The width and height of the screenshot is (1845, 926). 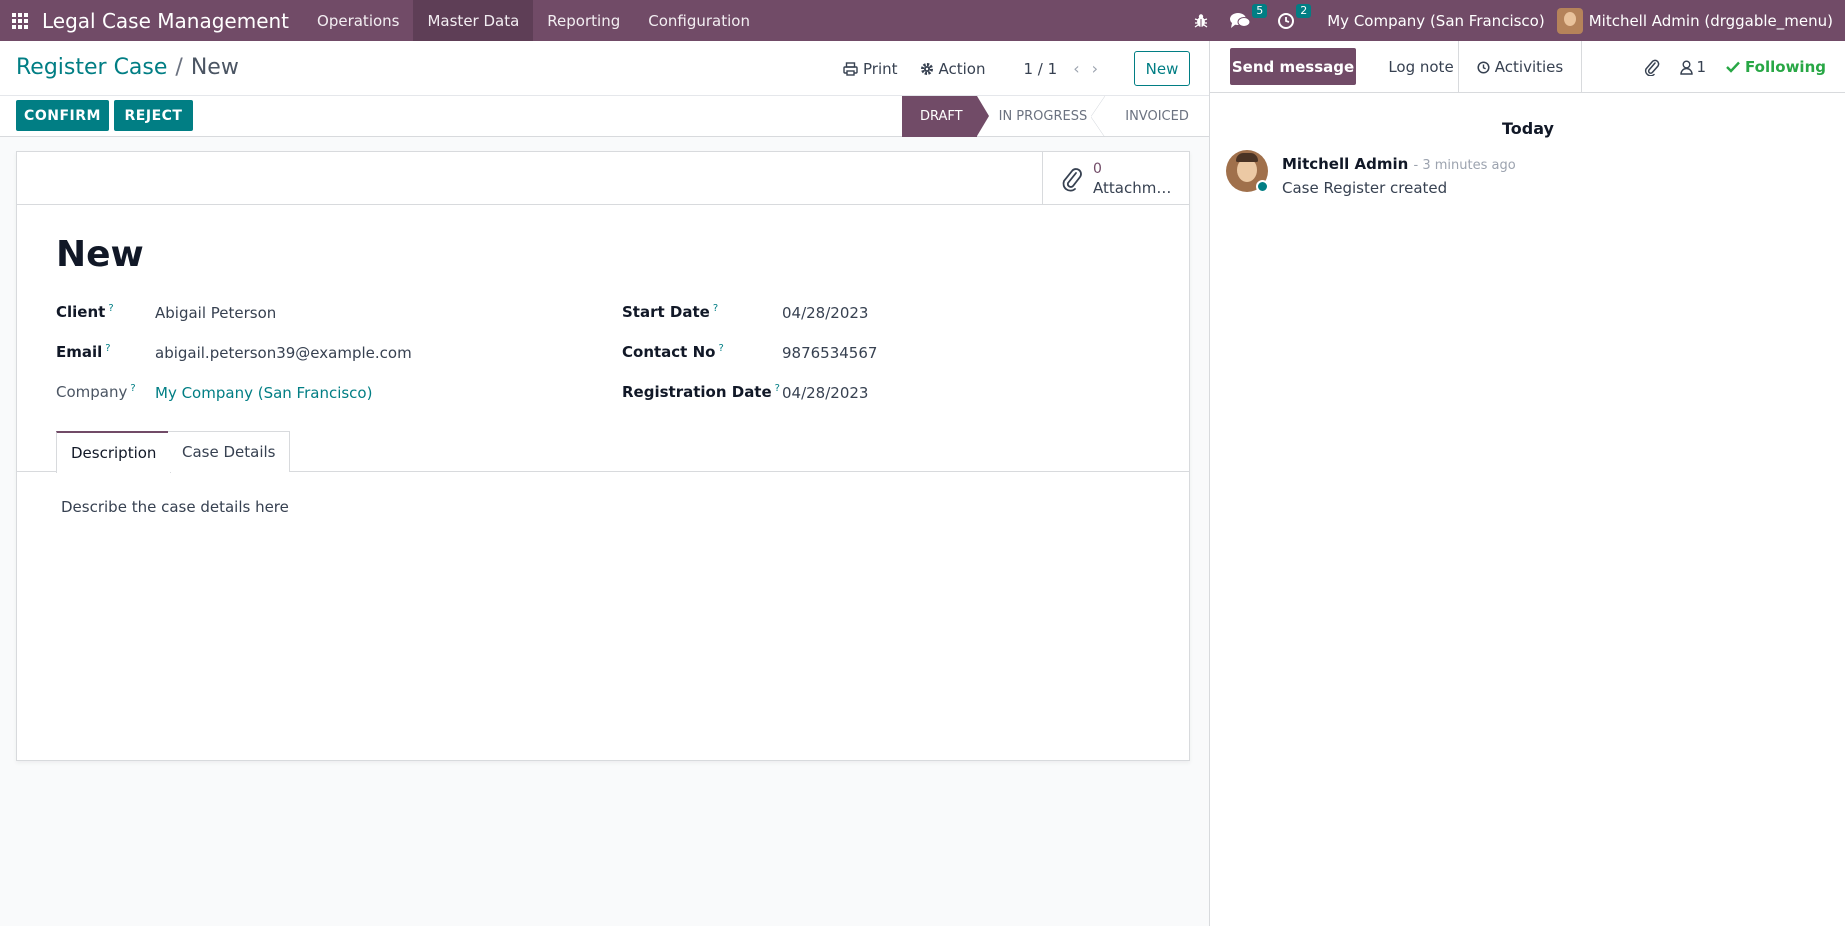 I want to click on registration-date-input: 04/28/2023, so click(x=825, y=393).